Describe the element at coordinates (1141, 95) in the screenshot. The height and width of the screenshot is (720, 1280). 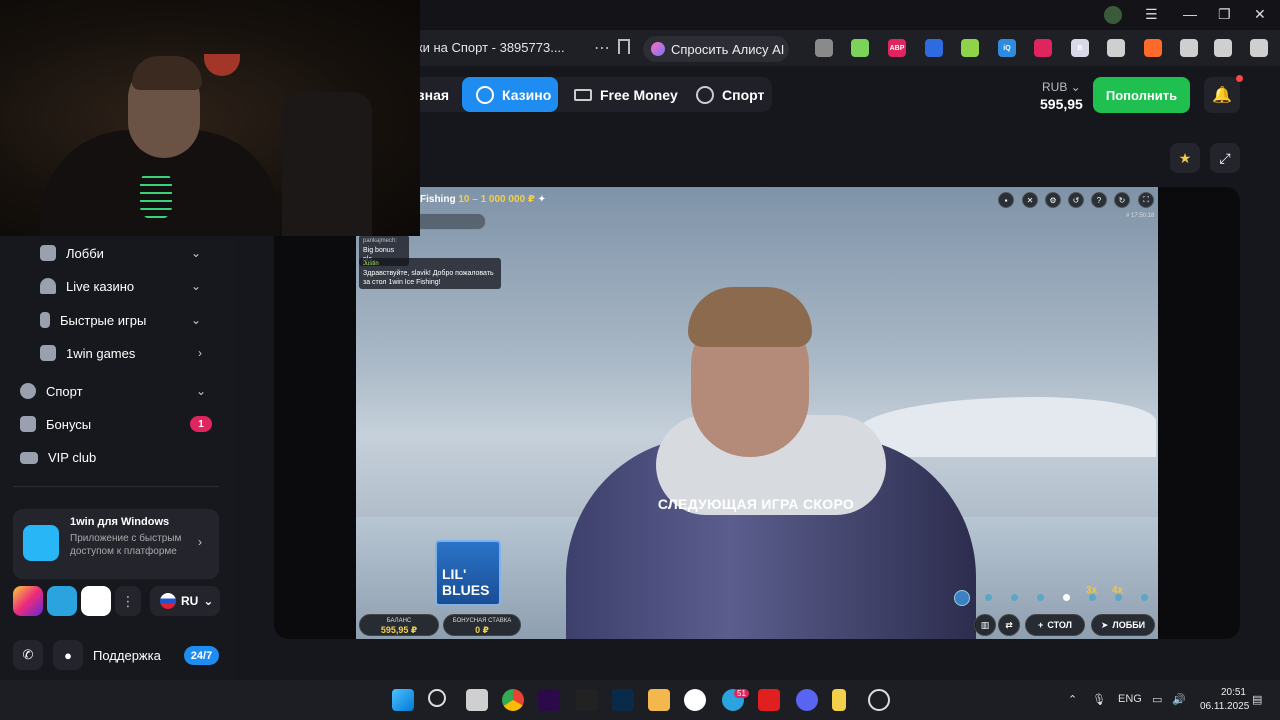
I see `deposit-button: Пополнить` at that location.